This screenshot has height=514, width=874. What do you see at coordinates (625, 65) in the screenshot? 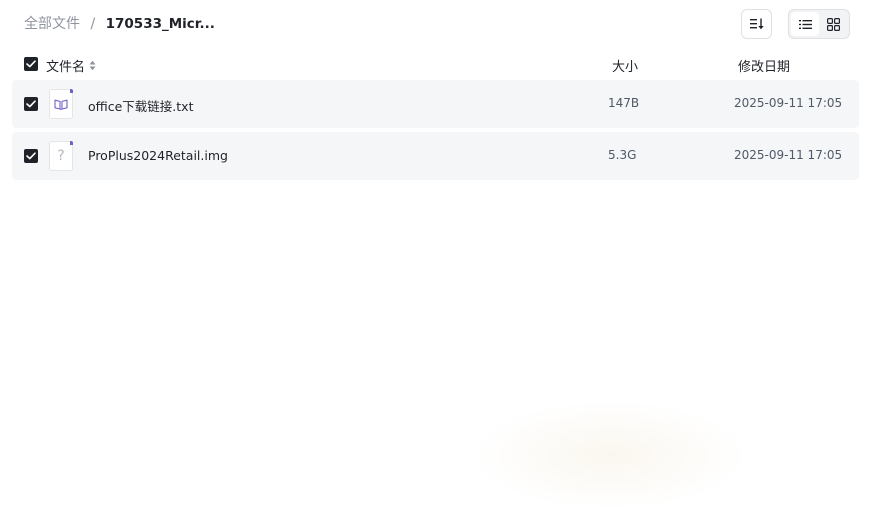
I see `column-header-size: 大小` at bounding box center [625, 65].